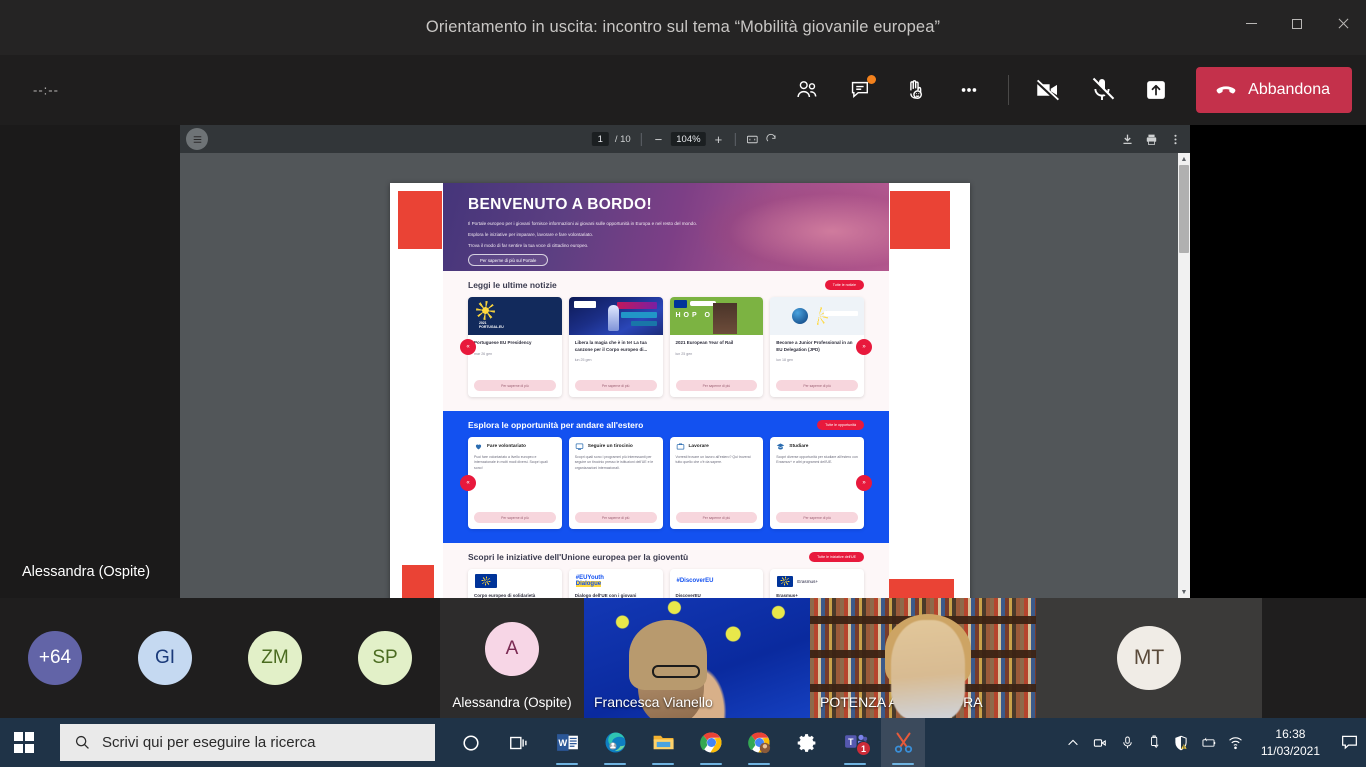  Describe the element at coordinates (209, 742) in the screenshot. I see `search-placeholder: Scrivi qui per eseguire la ricerca` at that location.